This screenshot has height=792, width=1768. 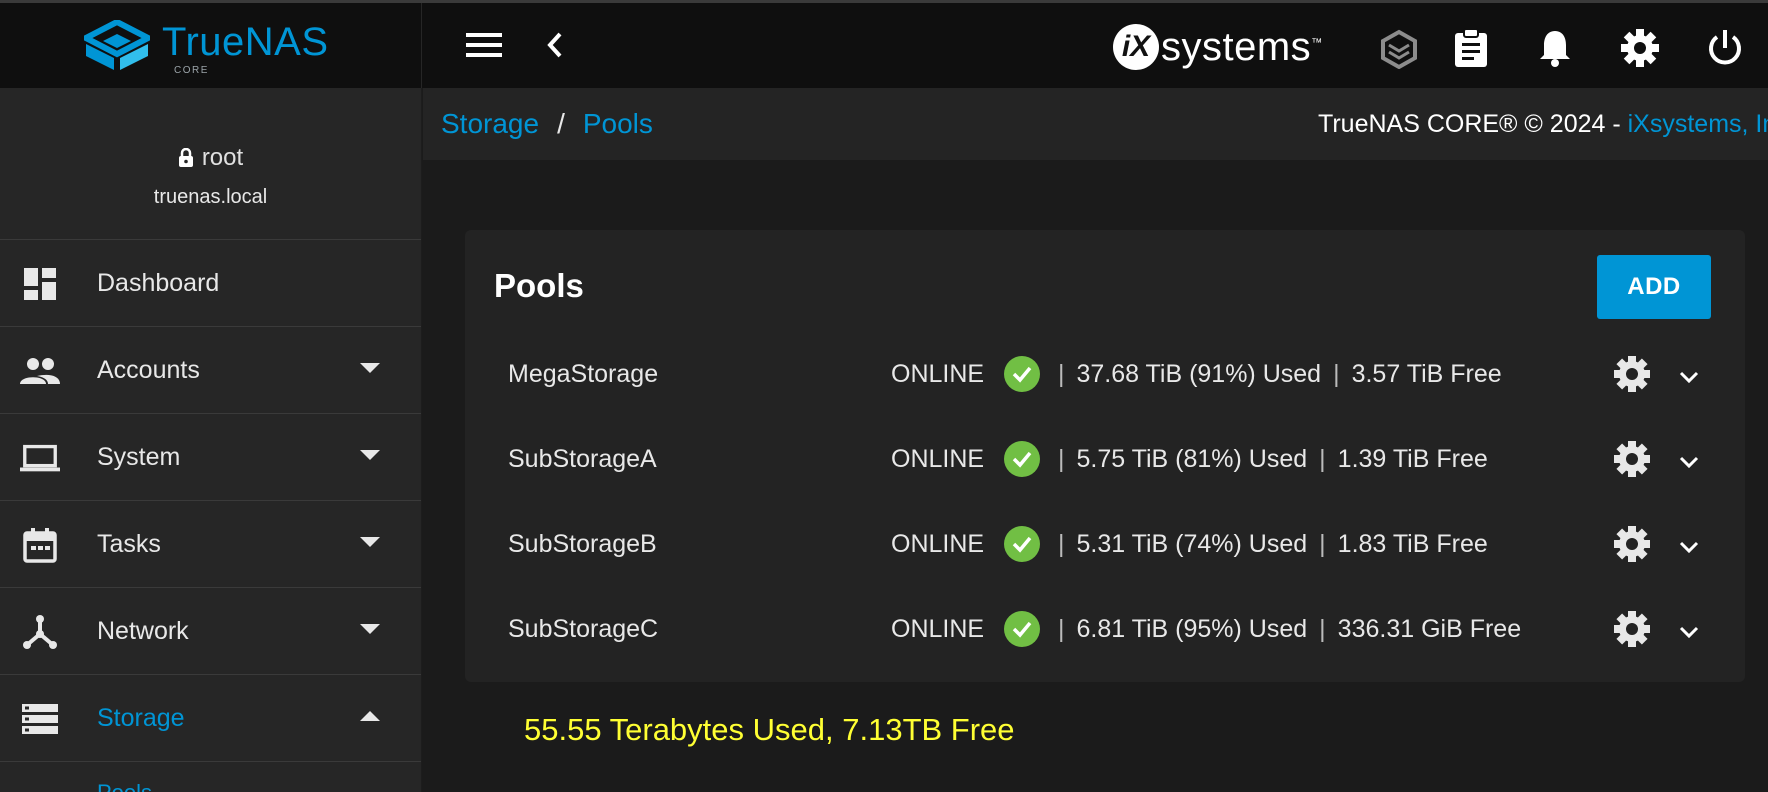 I want to click on breadcrumb-pools: Pools, so click(x=618, y=124).